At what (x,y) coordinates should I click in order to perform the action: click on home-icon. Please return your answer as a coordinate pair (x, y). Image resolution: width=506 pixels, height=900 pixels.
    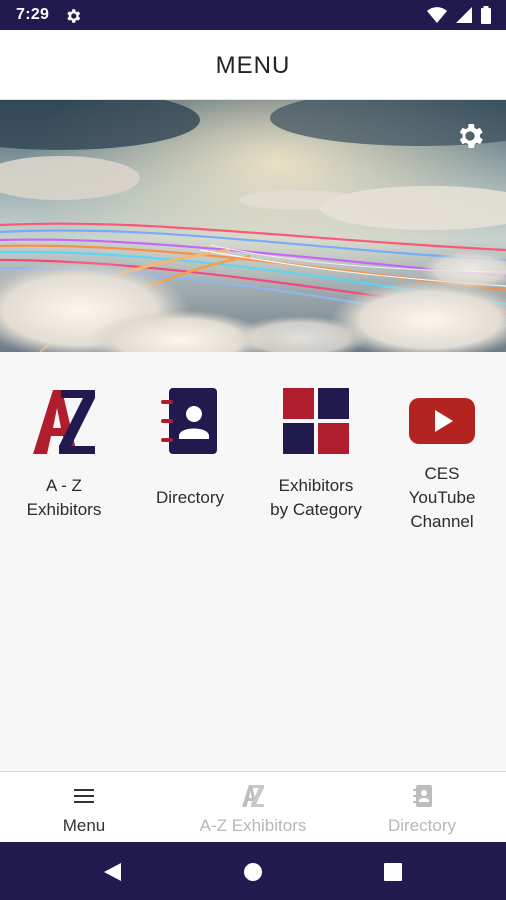
    Looking at the image, I should click on (253, 872).